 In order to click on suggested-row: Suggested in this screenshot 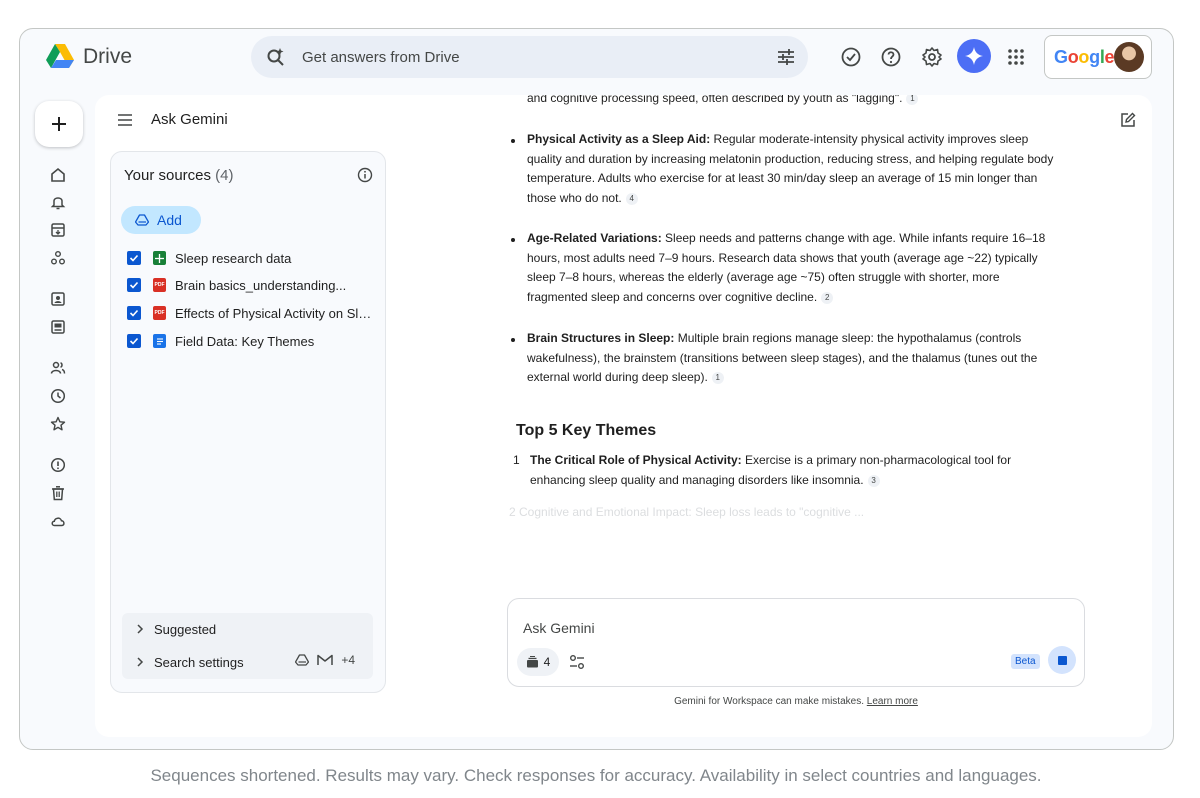, I will do `click(176, 629)`.